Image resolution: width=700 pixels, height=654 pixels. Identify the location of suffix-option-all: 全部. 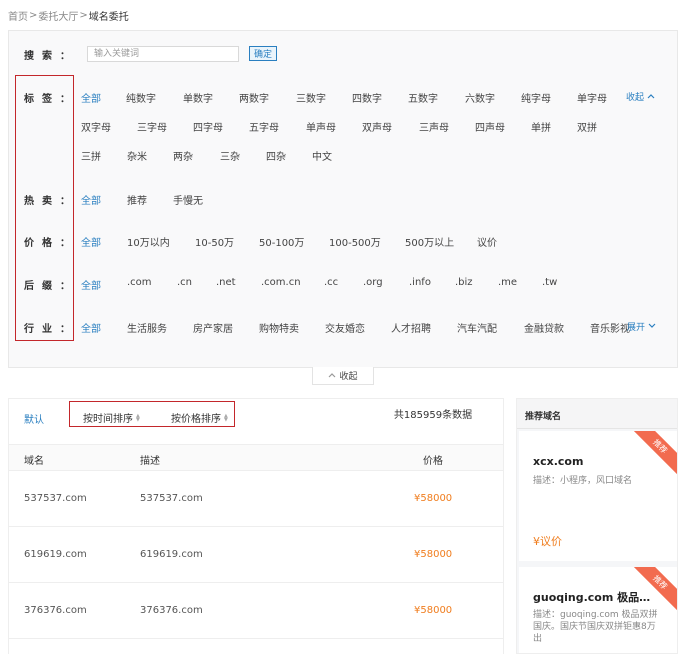
(91, 284).